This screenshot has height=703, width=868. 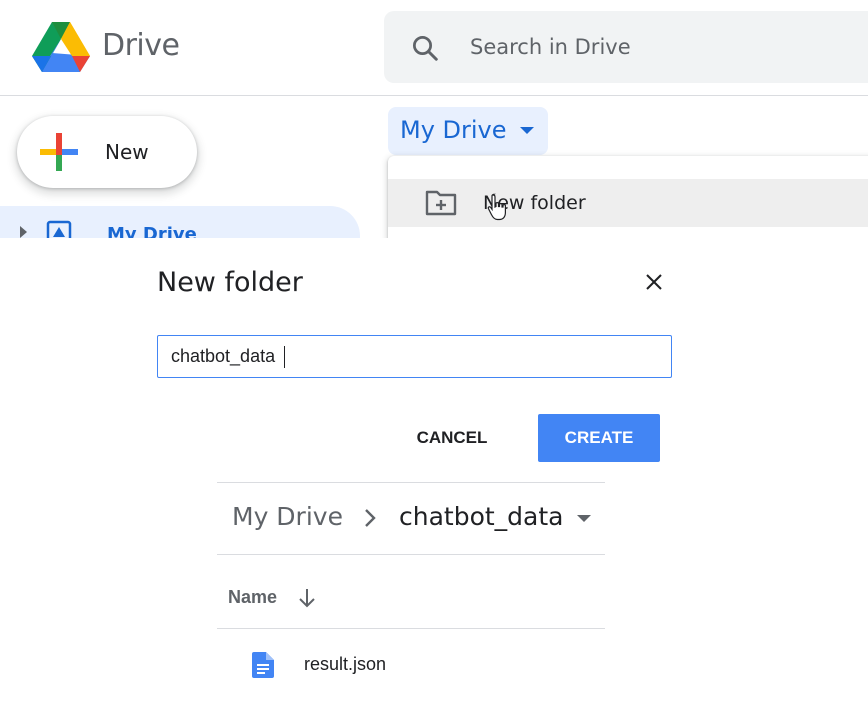 I want to click on search-bar: Search in Drive, so click(x=626, y=47).